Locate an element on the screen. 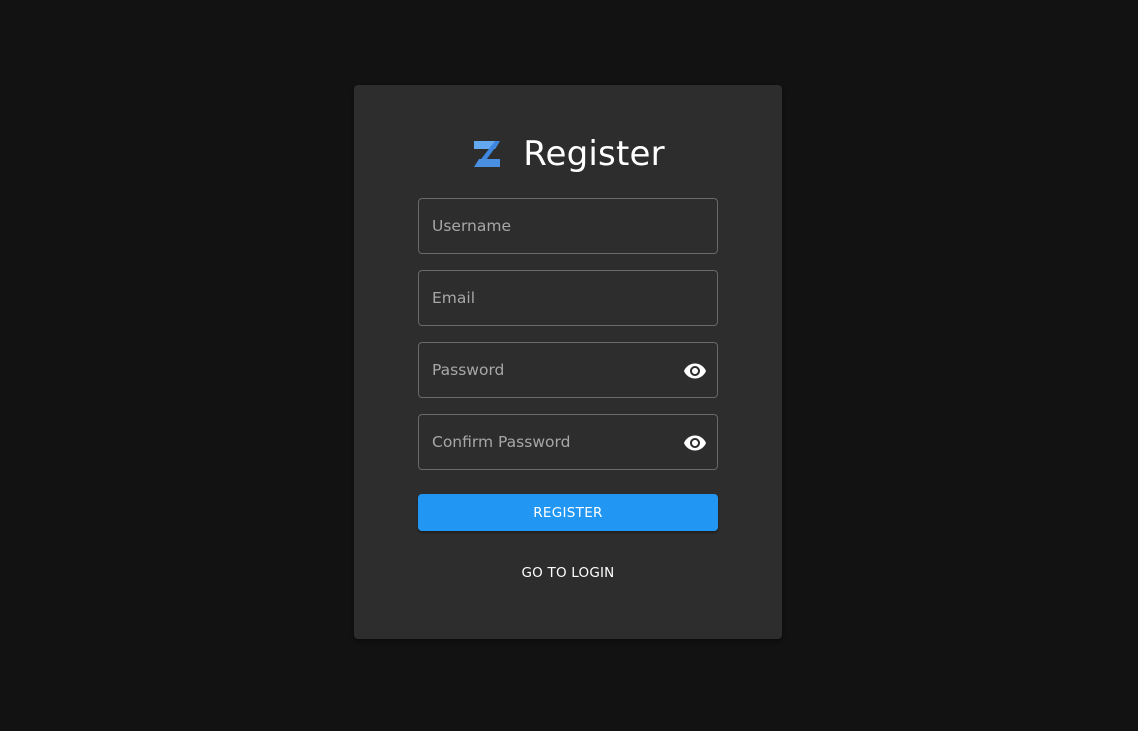  username-field is located at coordinates (568, 226).